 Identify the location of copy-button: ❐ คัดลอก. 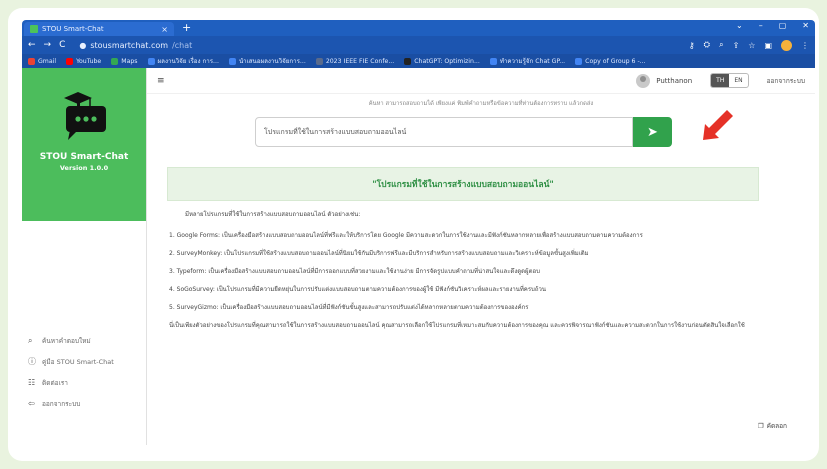
(772, 426).